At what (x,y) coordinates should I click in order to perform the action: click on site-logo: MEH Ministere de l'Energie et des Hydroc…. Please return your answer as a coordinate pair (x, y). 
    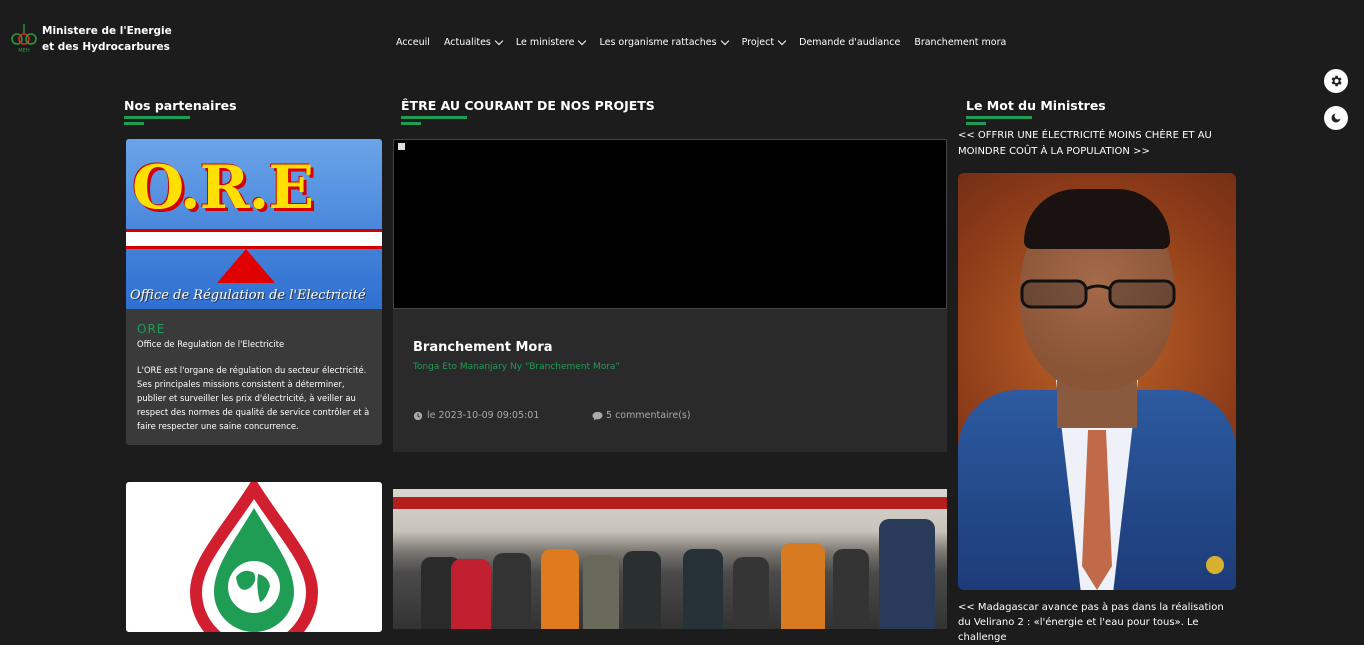
    Looking at the image, I should click on (91, 39).